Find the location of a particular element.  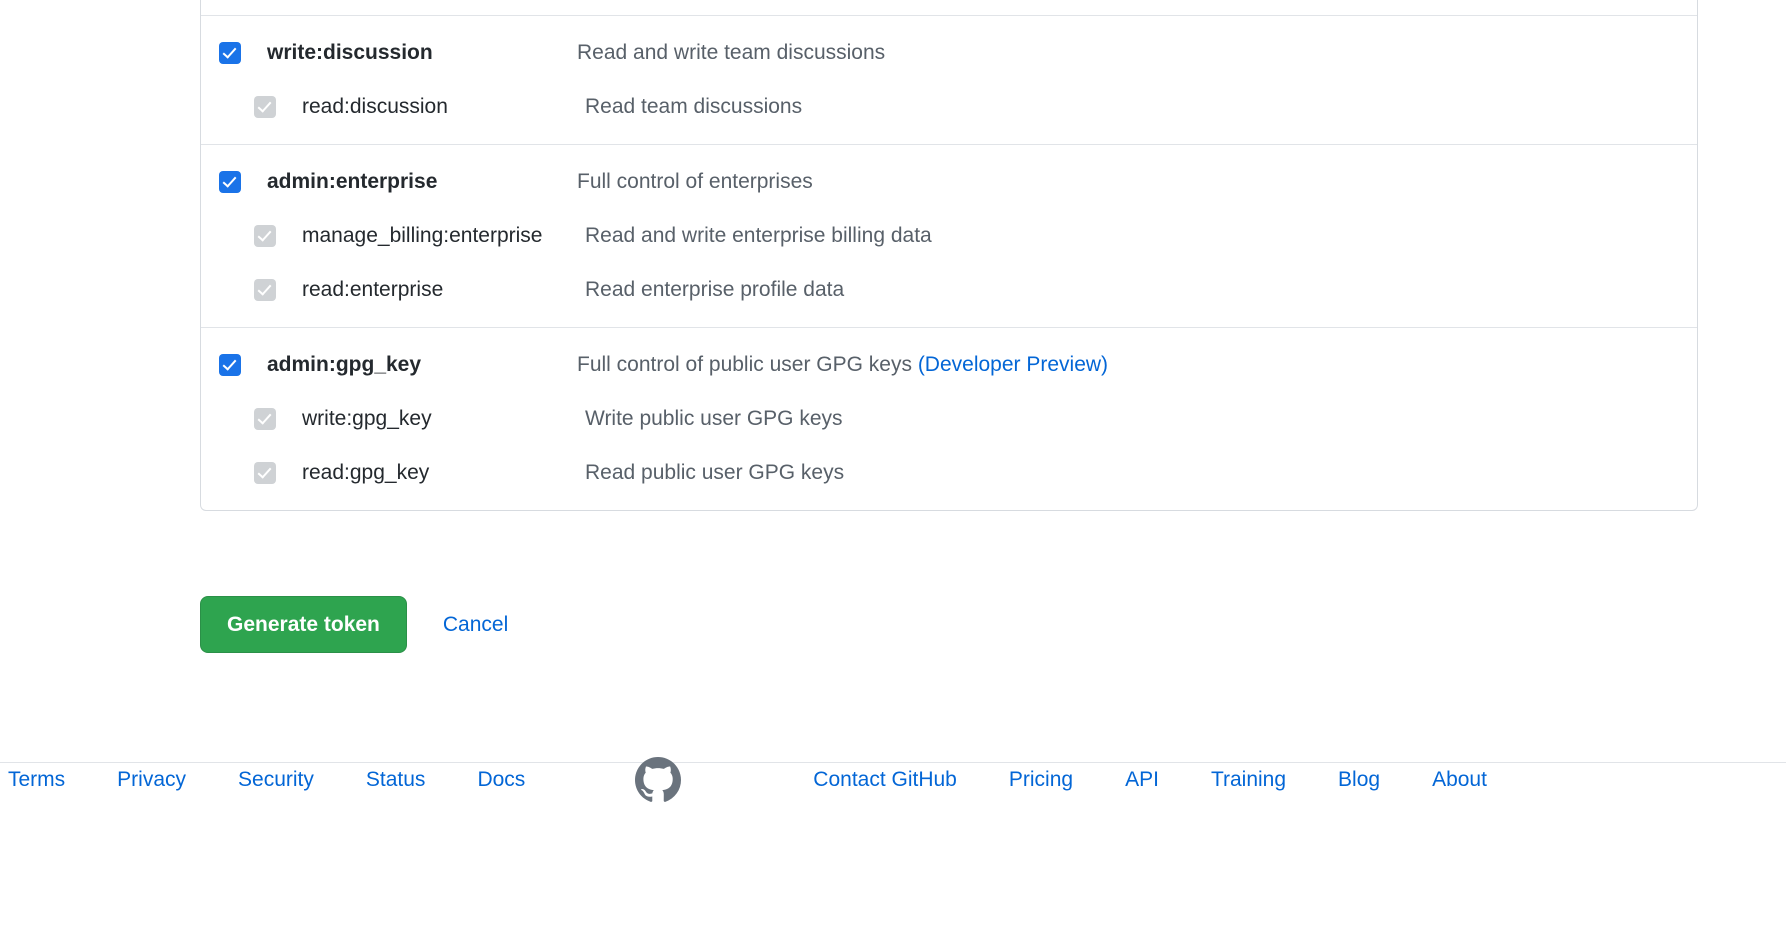

checkbox-manage_billing:enterprise is located at coordinates (265, 236).